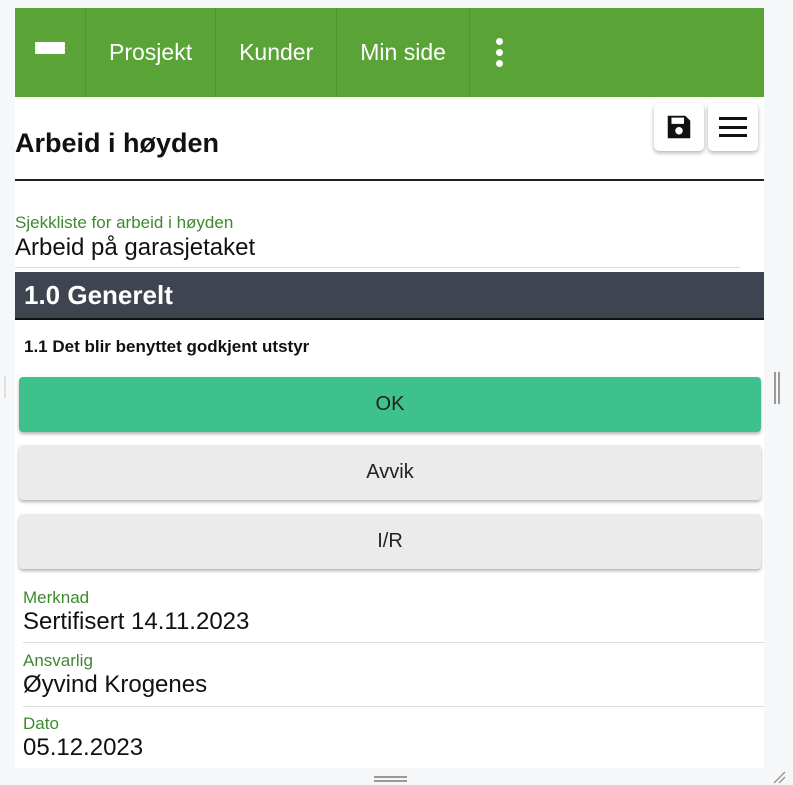  I want to click on top-navbar: Prosjekt Kunder Min side, so click(389, 52).